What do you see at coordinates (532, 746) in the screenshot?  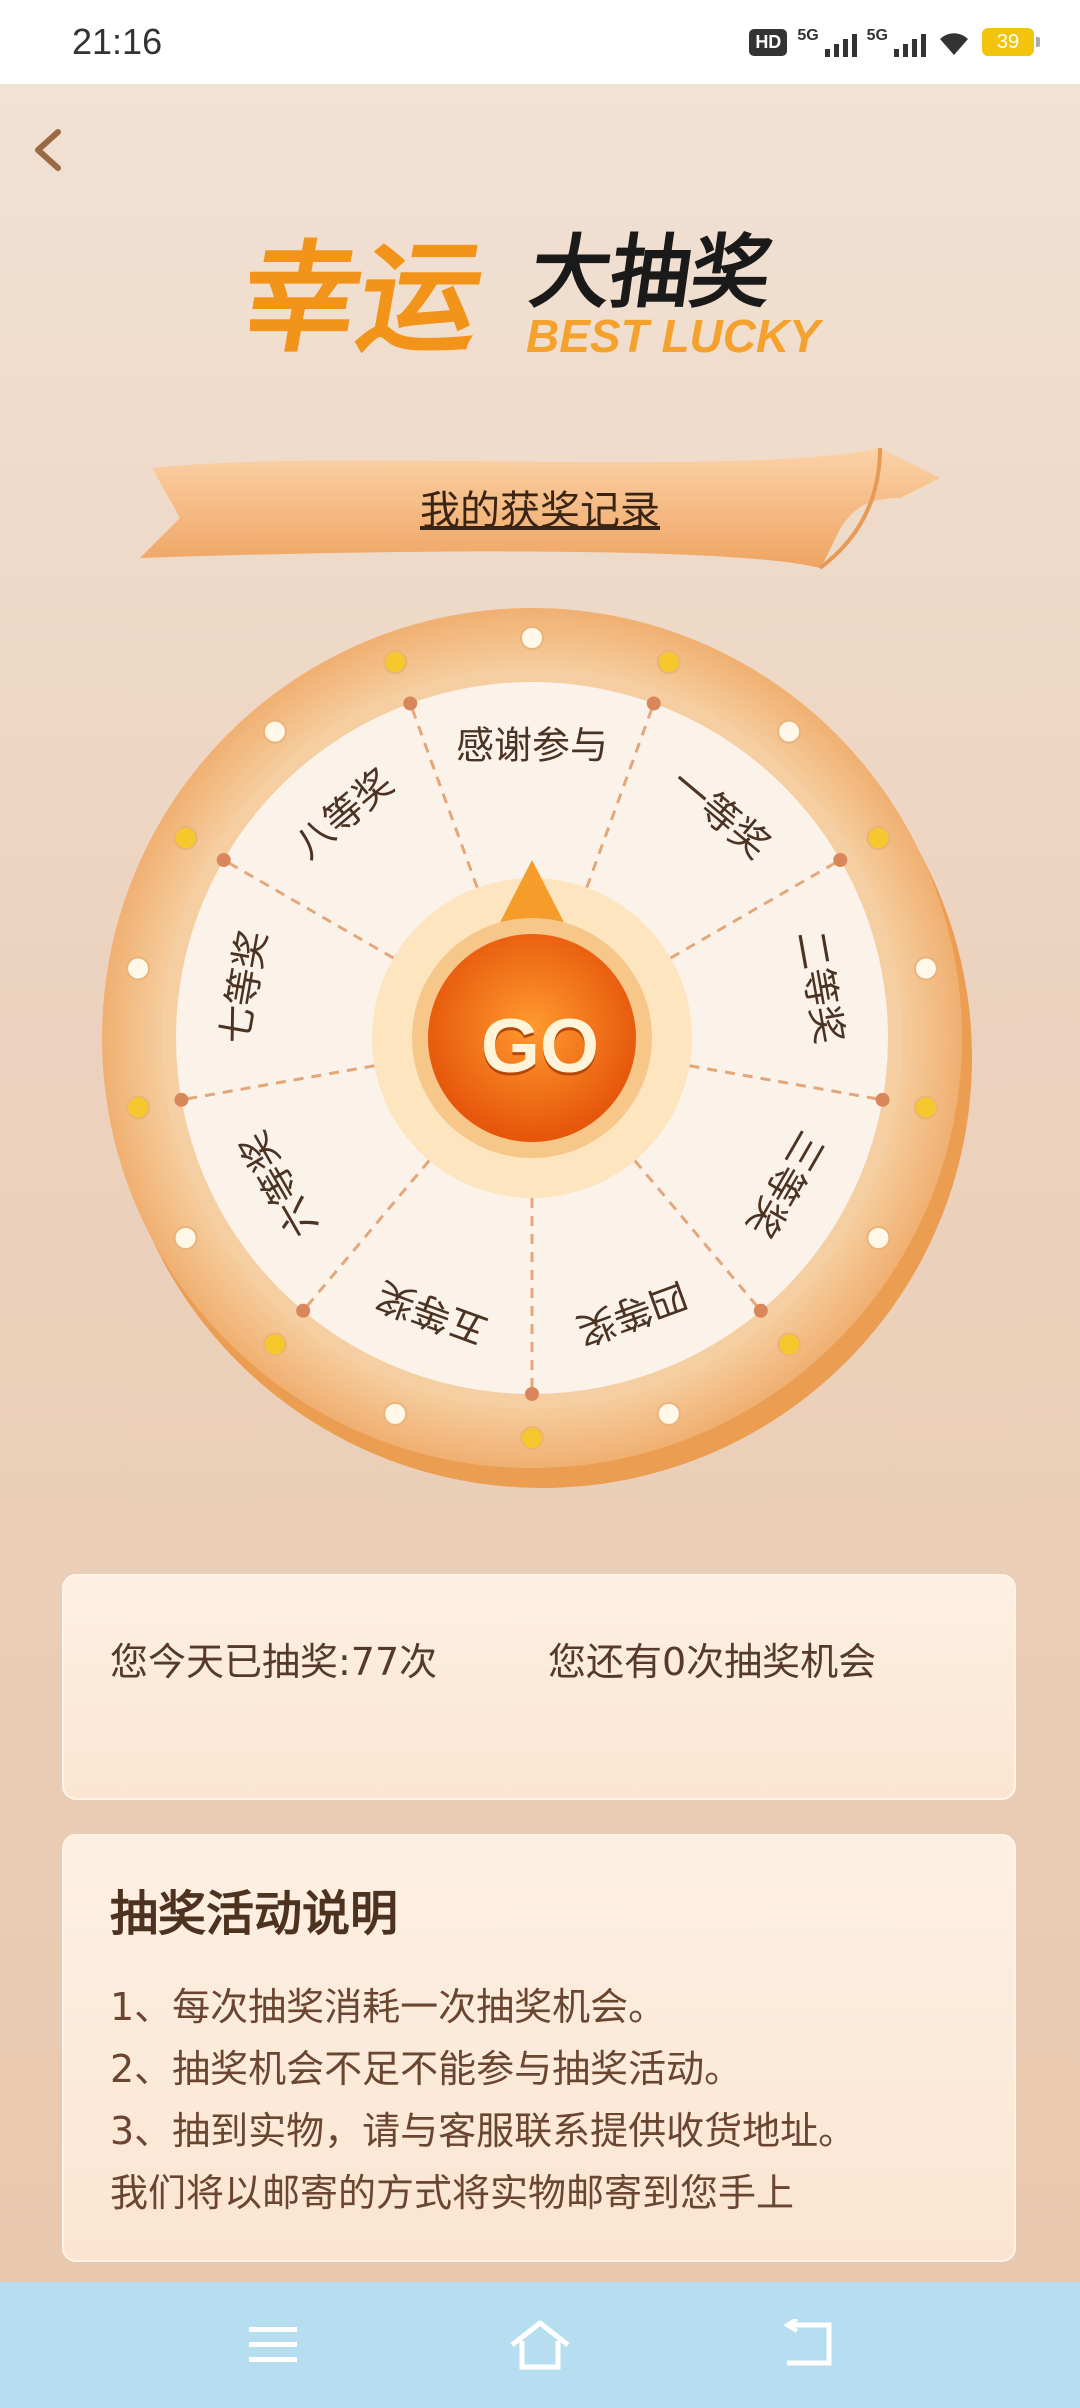 I see `wheel-prize-label: 感谢参与` at bounding box center [532, 746].